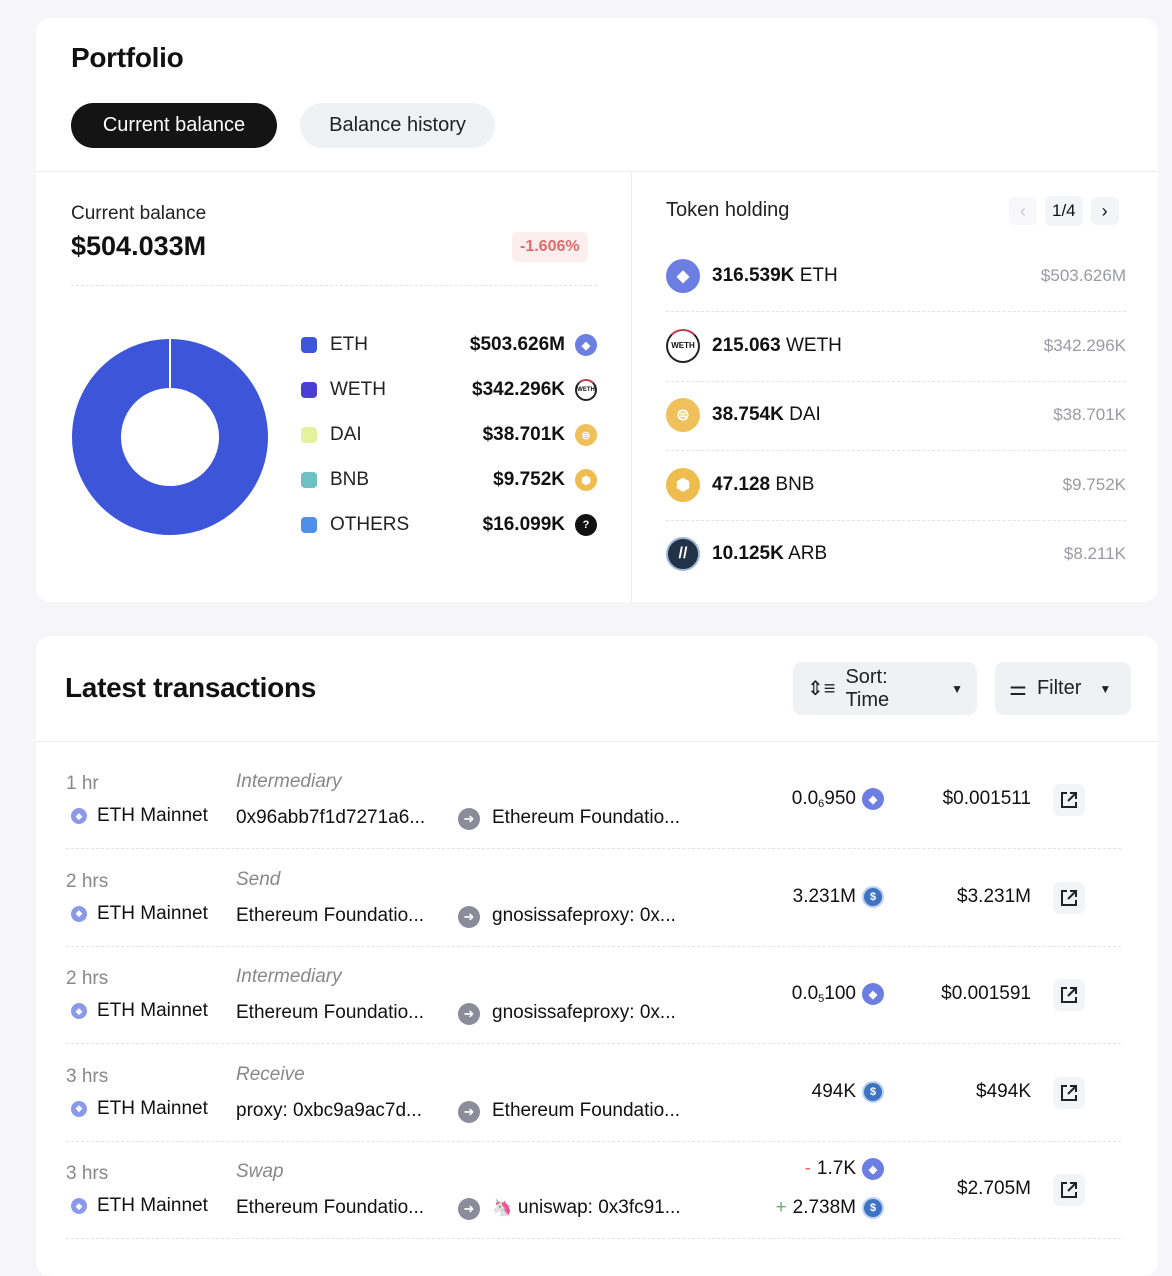  I want to click on token-usd-value: $503.626M, so click(1083, 276).